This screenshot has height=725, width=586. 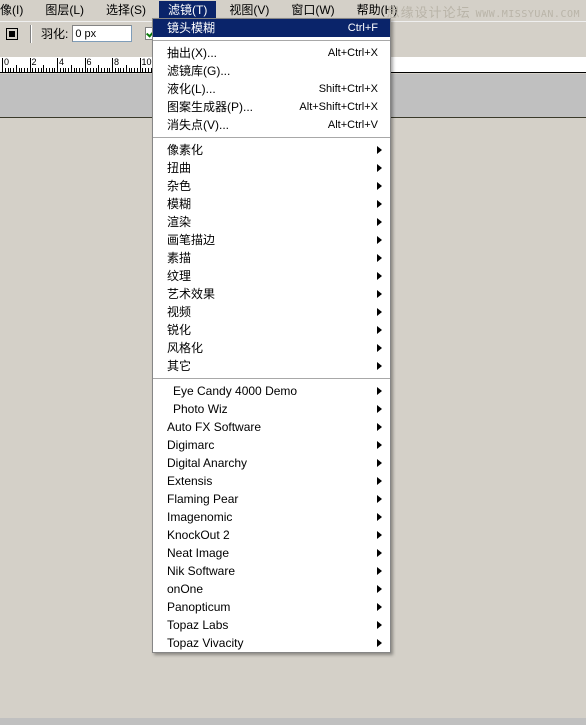 I want to click on menu-item-label: 像素化, so click(x=185, y=150).